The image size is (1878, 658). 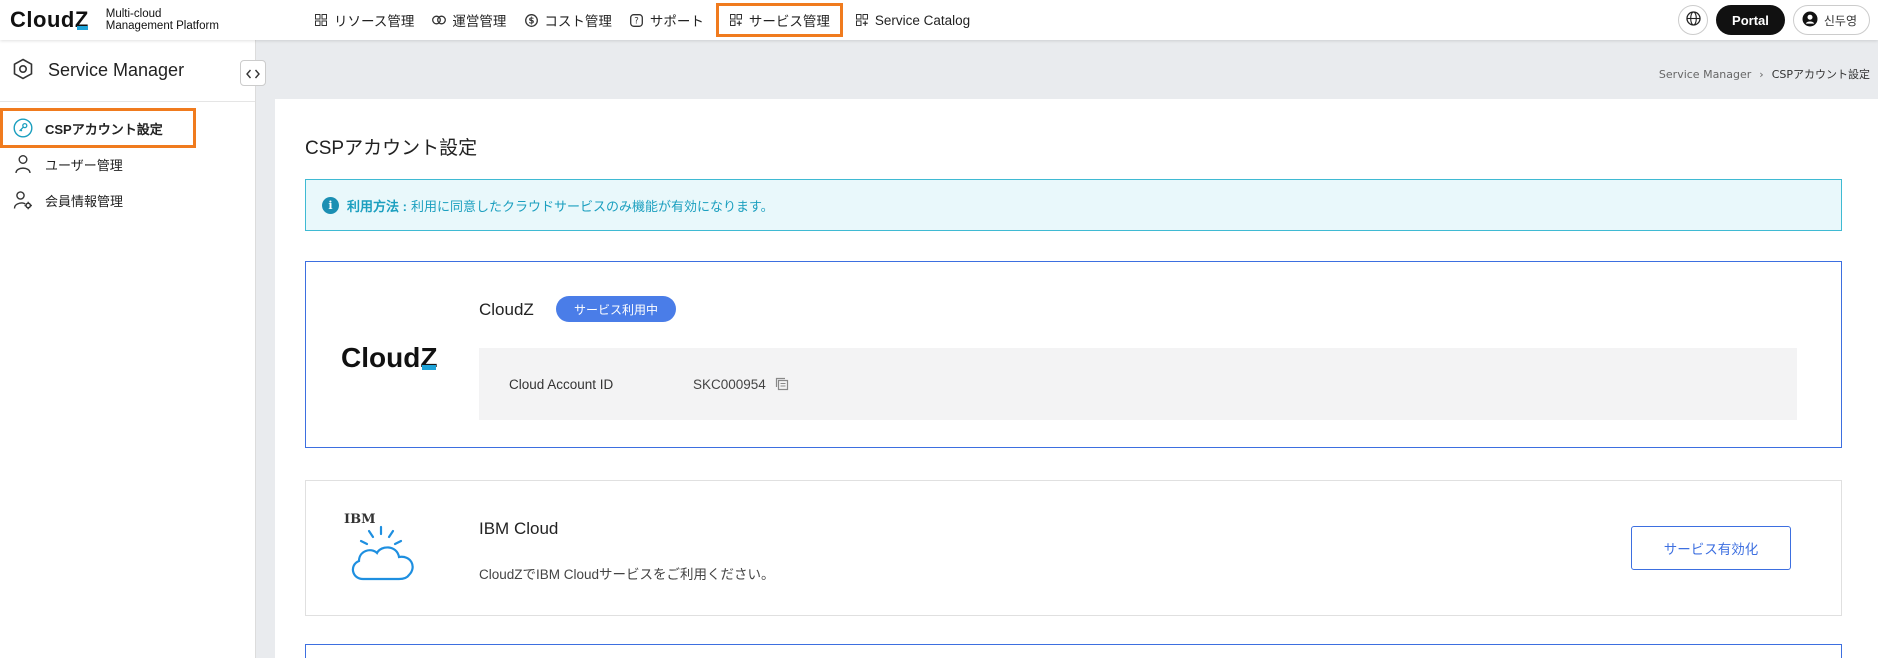 I want to click on portal-button: Portal, so click(x=1750, y=20).